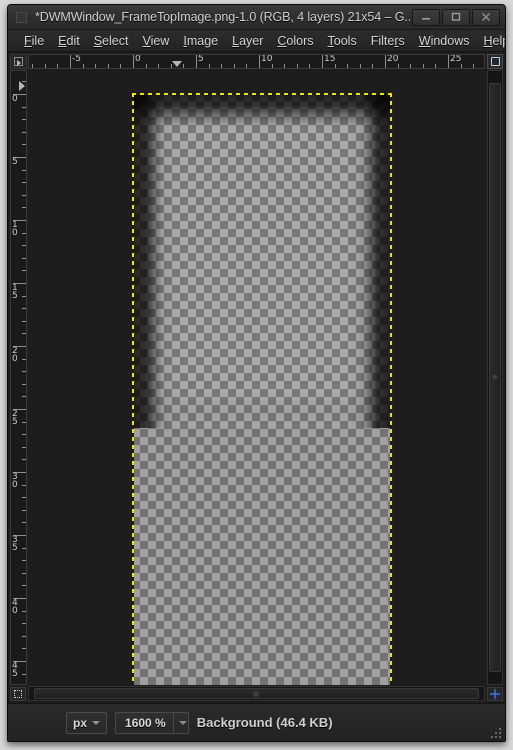  Describe the element at coordinates (34, 41) in the screenshot. I see `menu-file: File` at that location.